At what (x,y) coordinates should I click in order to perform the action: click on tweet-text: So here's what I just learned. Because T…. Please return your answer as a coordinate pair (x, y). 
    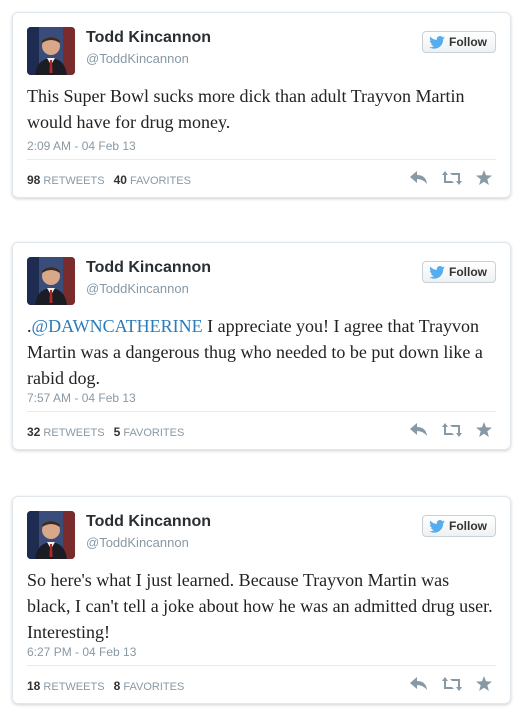
    Looking at the image, I should click on (262, 606).